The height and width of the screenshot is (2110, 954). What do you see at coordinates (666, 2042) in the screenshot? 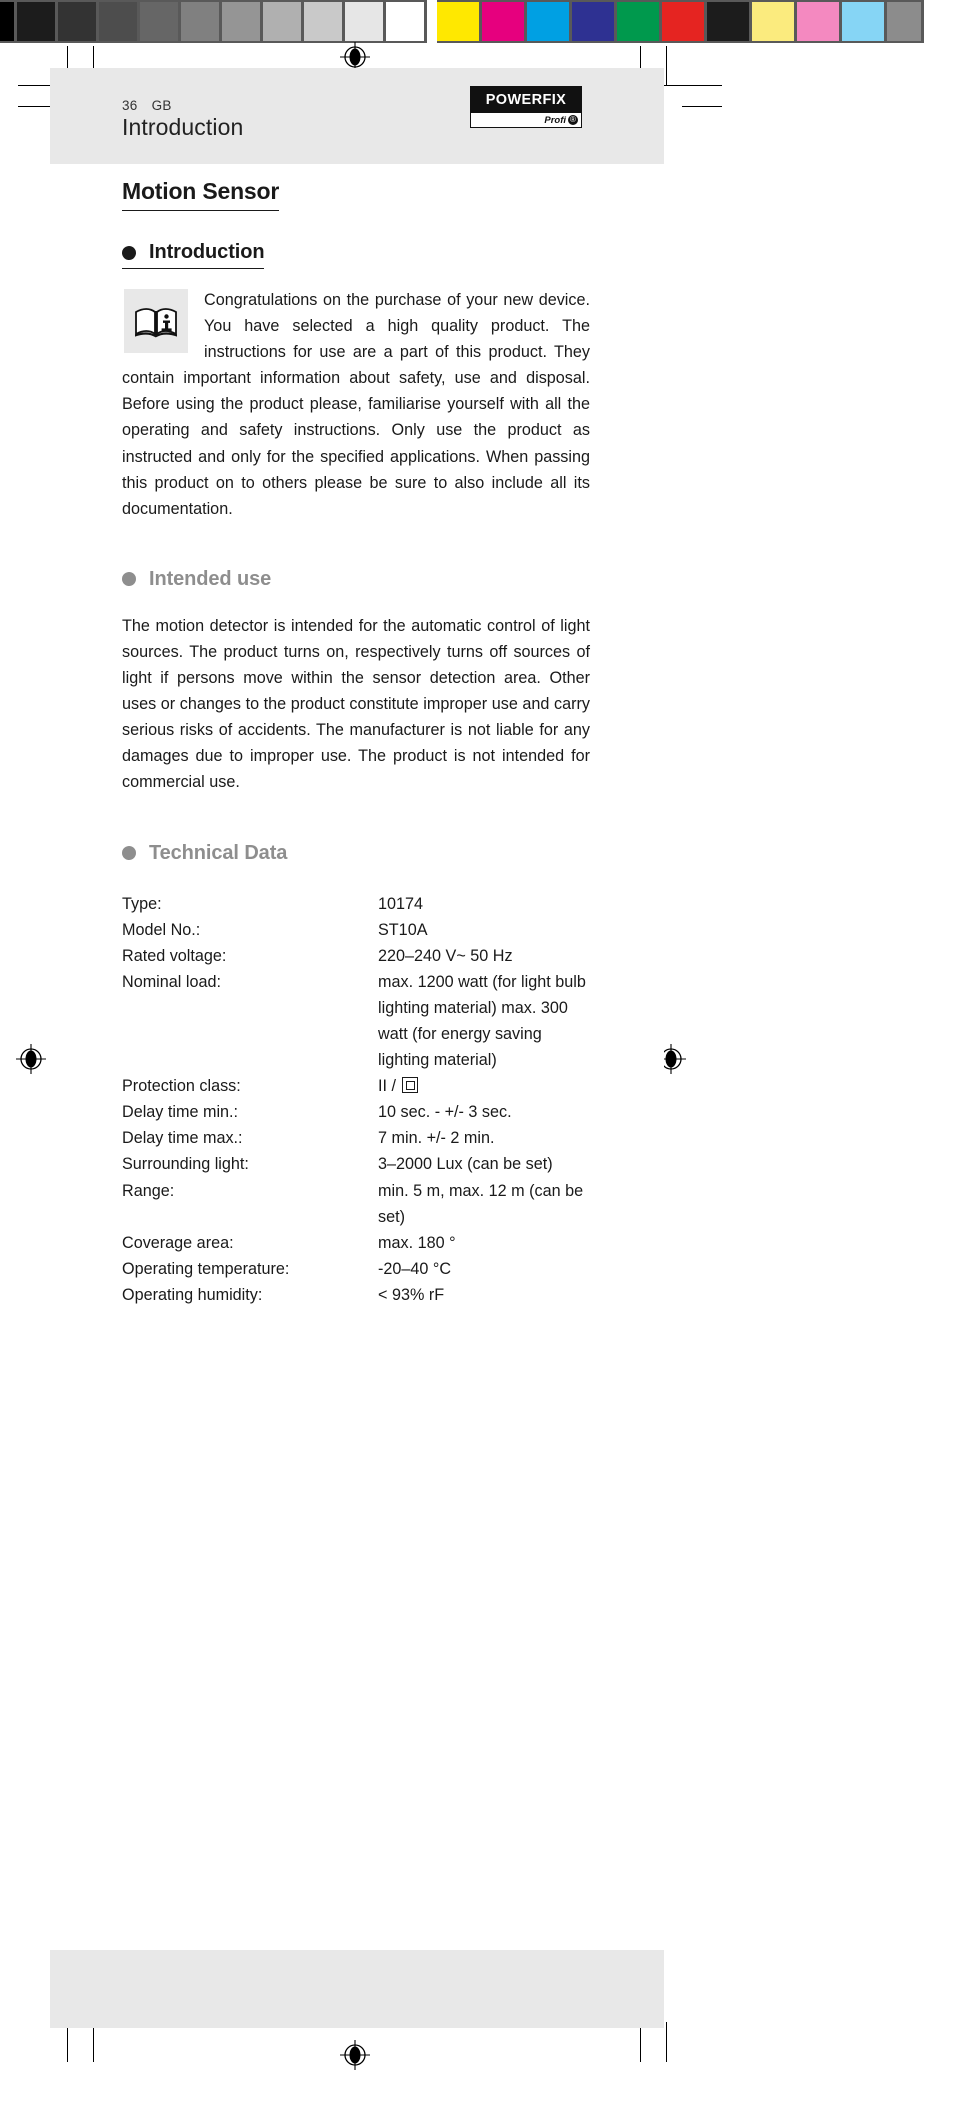
I see `crop-mark-bottom-right-v2` at bounding box center [666, 2042].